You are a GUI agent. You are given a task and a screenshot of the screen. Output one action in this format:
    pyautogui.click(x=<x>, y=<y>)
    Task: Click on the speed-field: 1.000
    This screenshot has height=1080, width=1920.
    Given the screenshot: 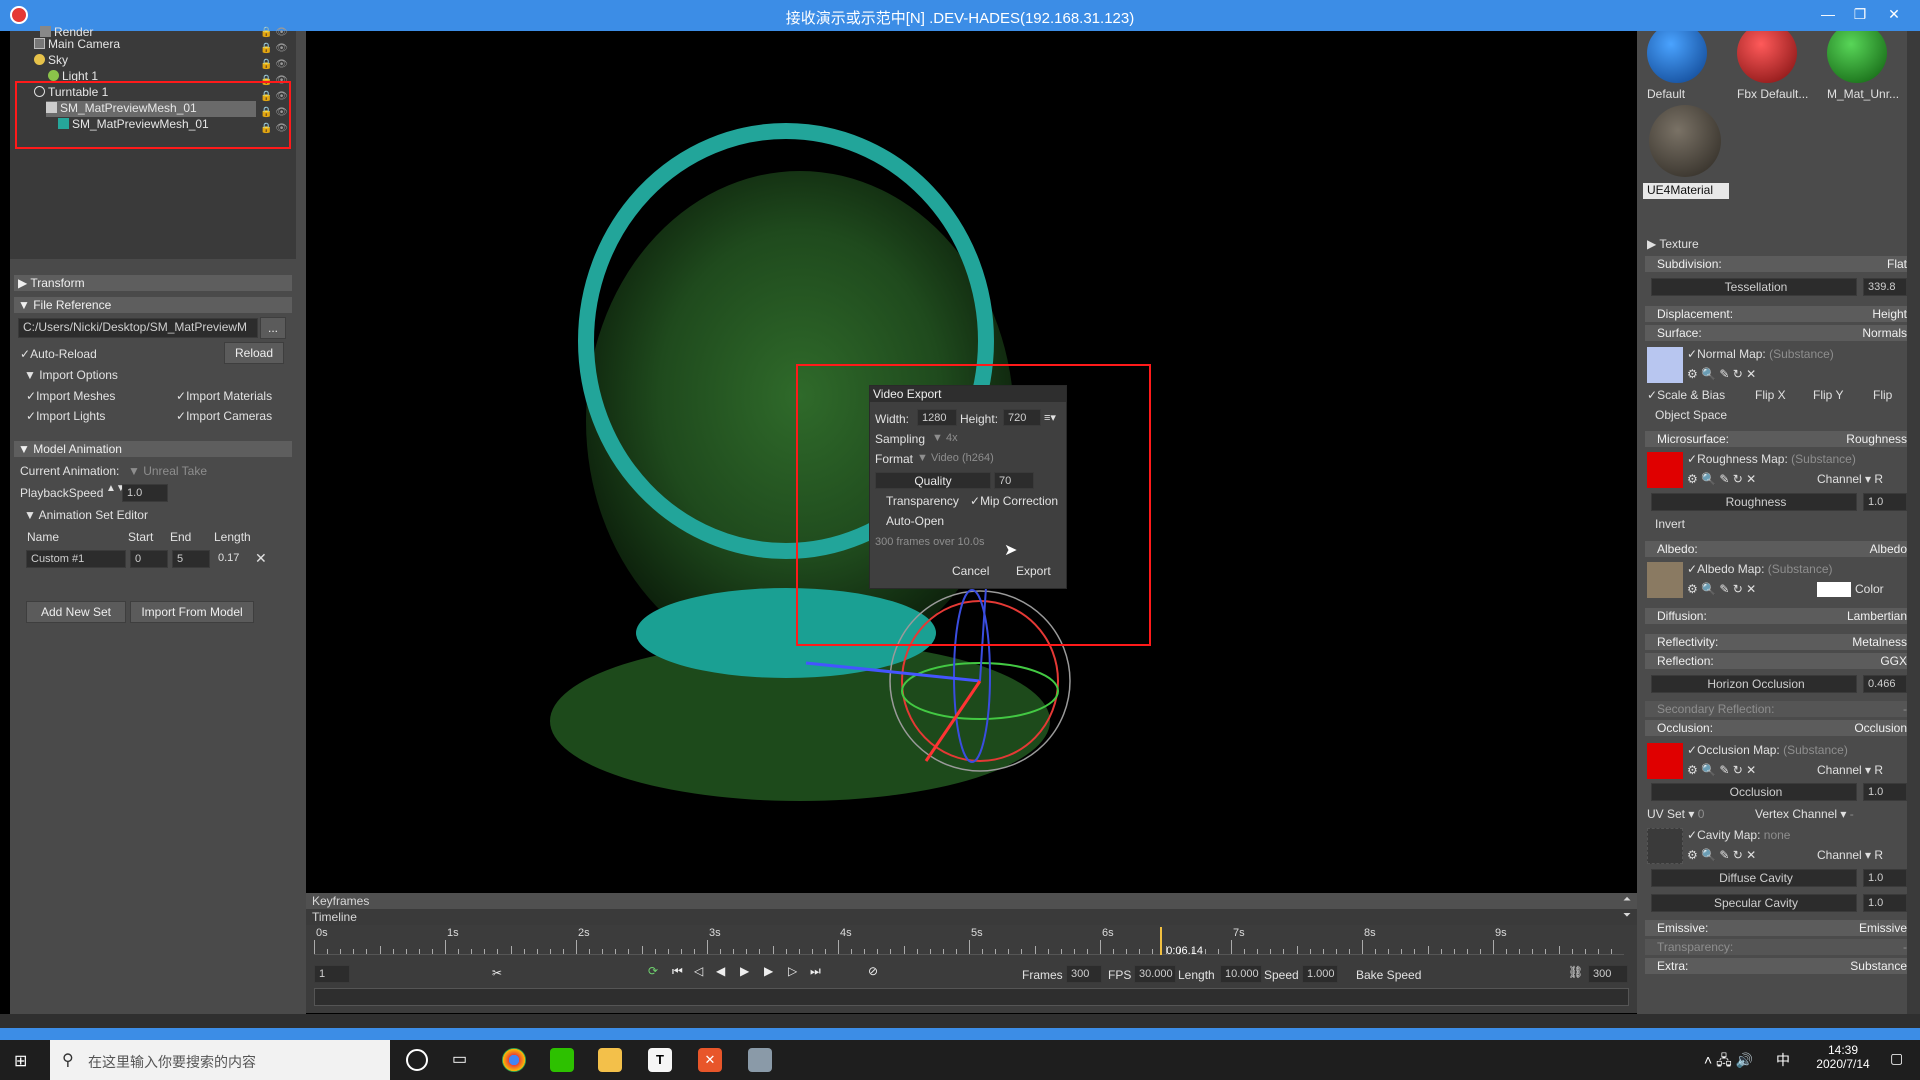 What is the action you would take?
    pyautogui.click(x=1320, y=974)
    